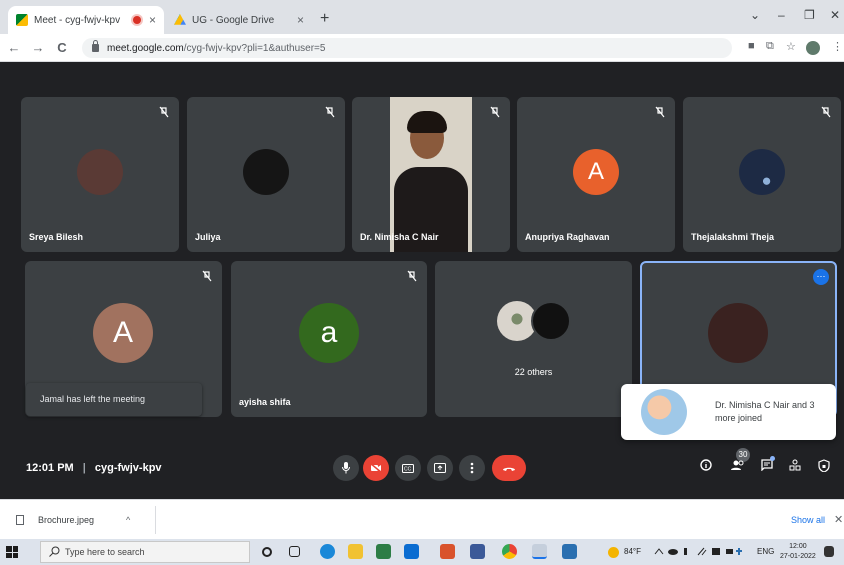 The height and width of the screenshot is (565, 844). Describe the element at coordinates (835, 15) in the screenshot. I see `close-window-button: ✕` at that location.